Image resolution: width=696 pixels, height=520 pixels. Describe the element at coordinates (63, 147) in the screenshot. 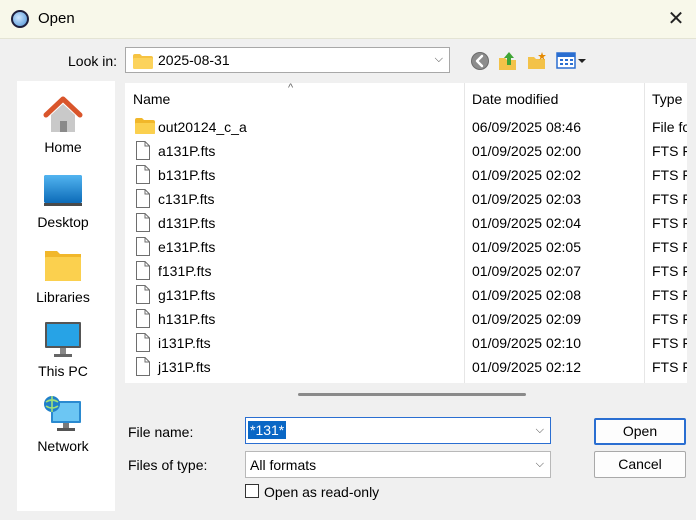

I see `place-label: Home` at that location.